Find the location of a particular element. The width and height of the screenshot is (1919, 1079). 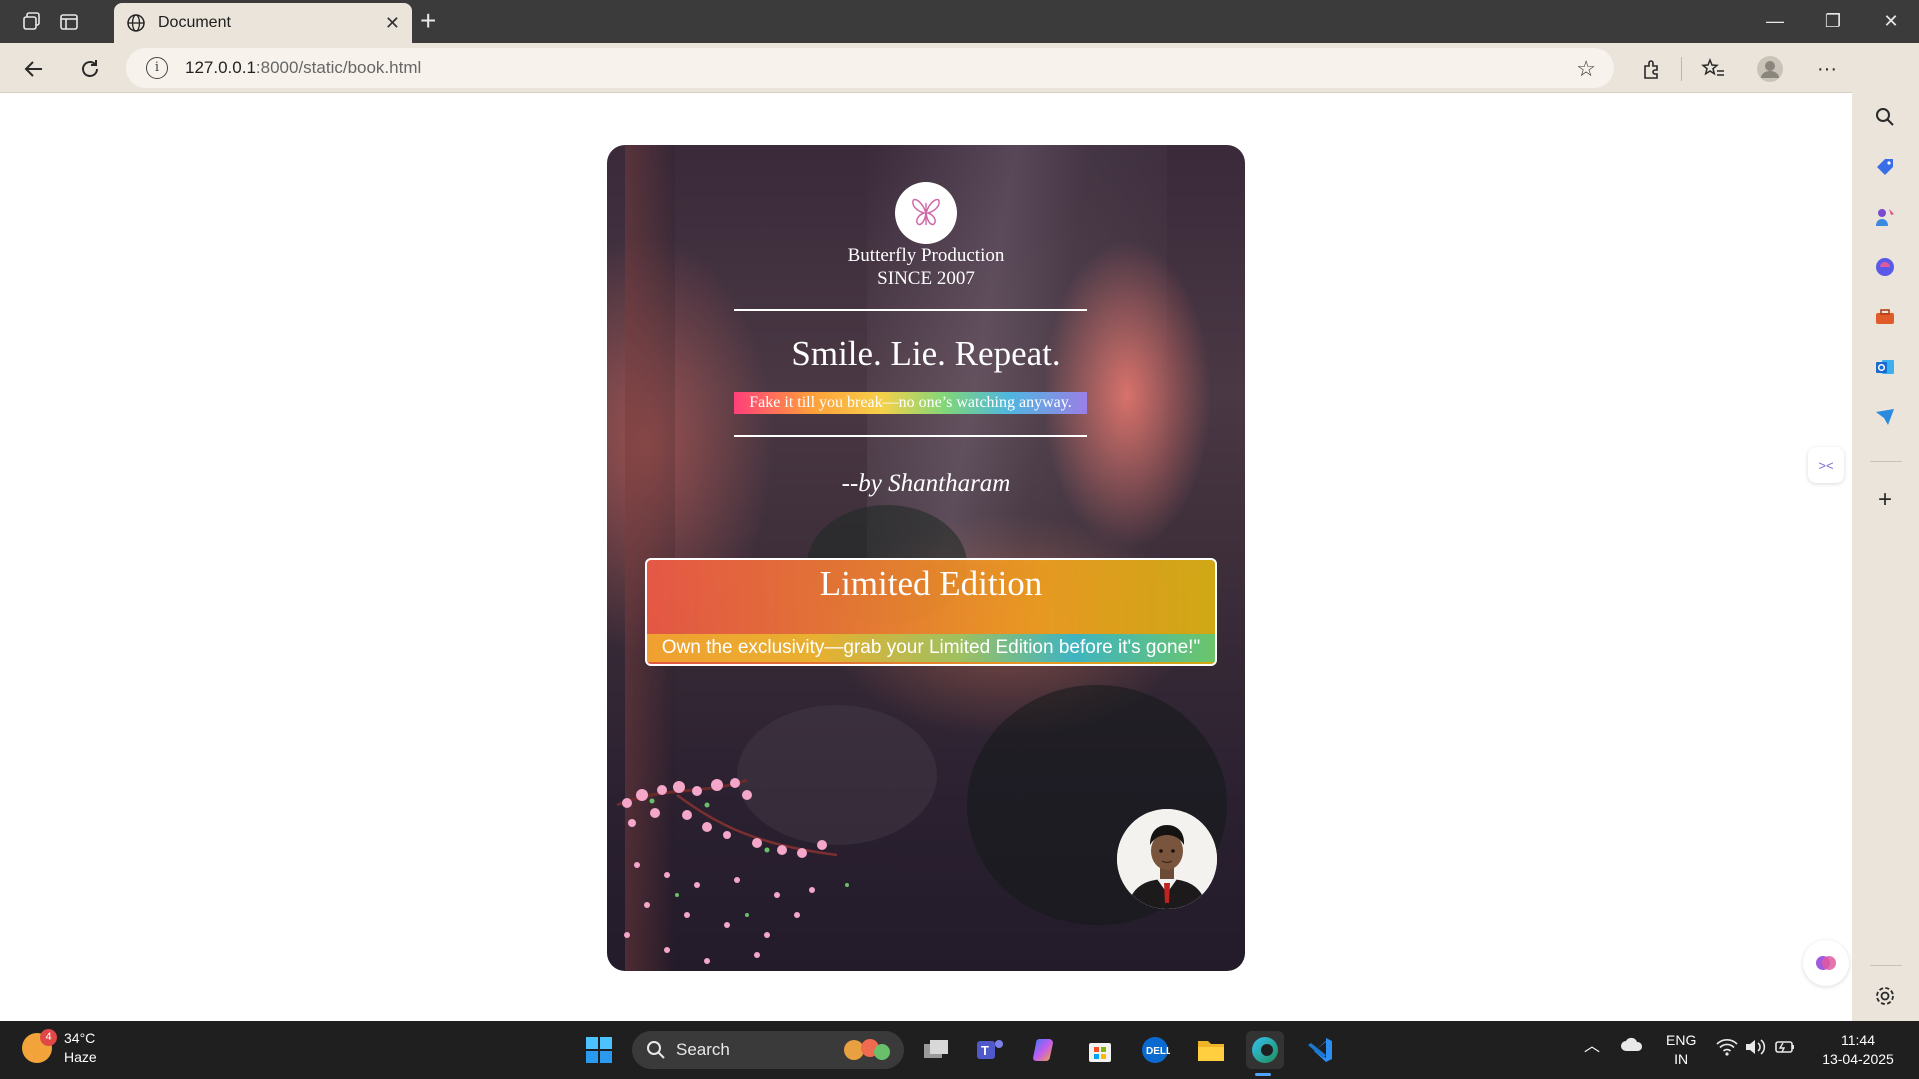

collapse-sidebar-icon: >< is located at coordinates (1826, 465).